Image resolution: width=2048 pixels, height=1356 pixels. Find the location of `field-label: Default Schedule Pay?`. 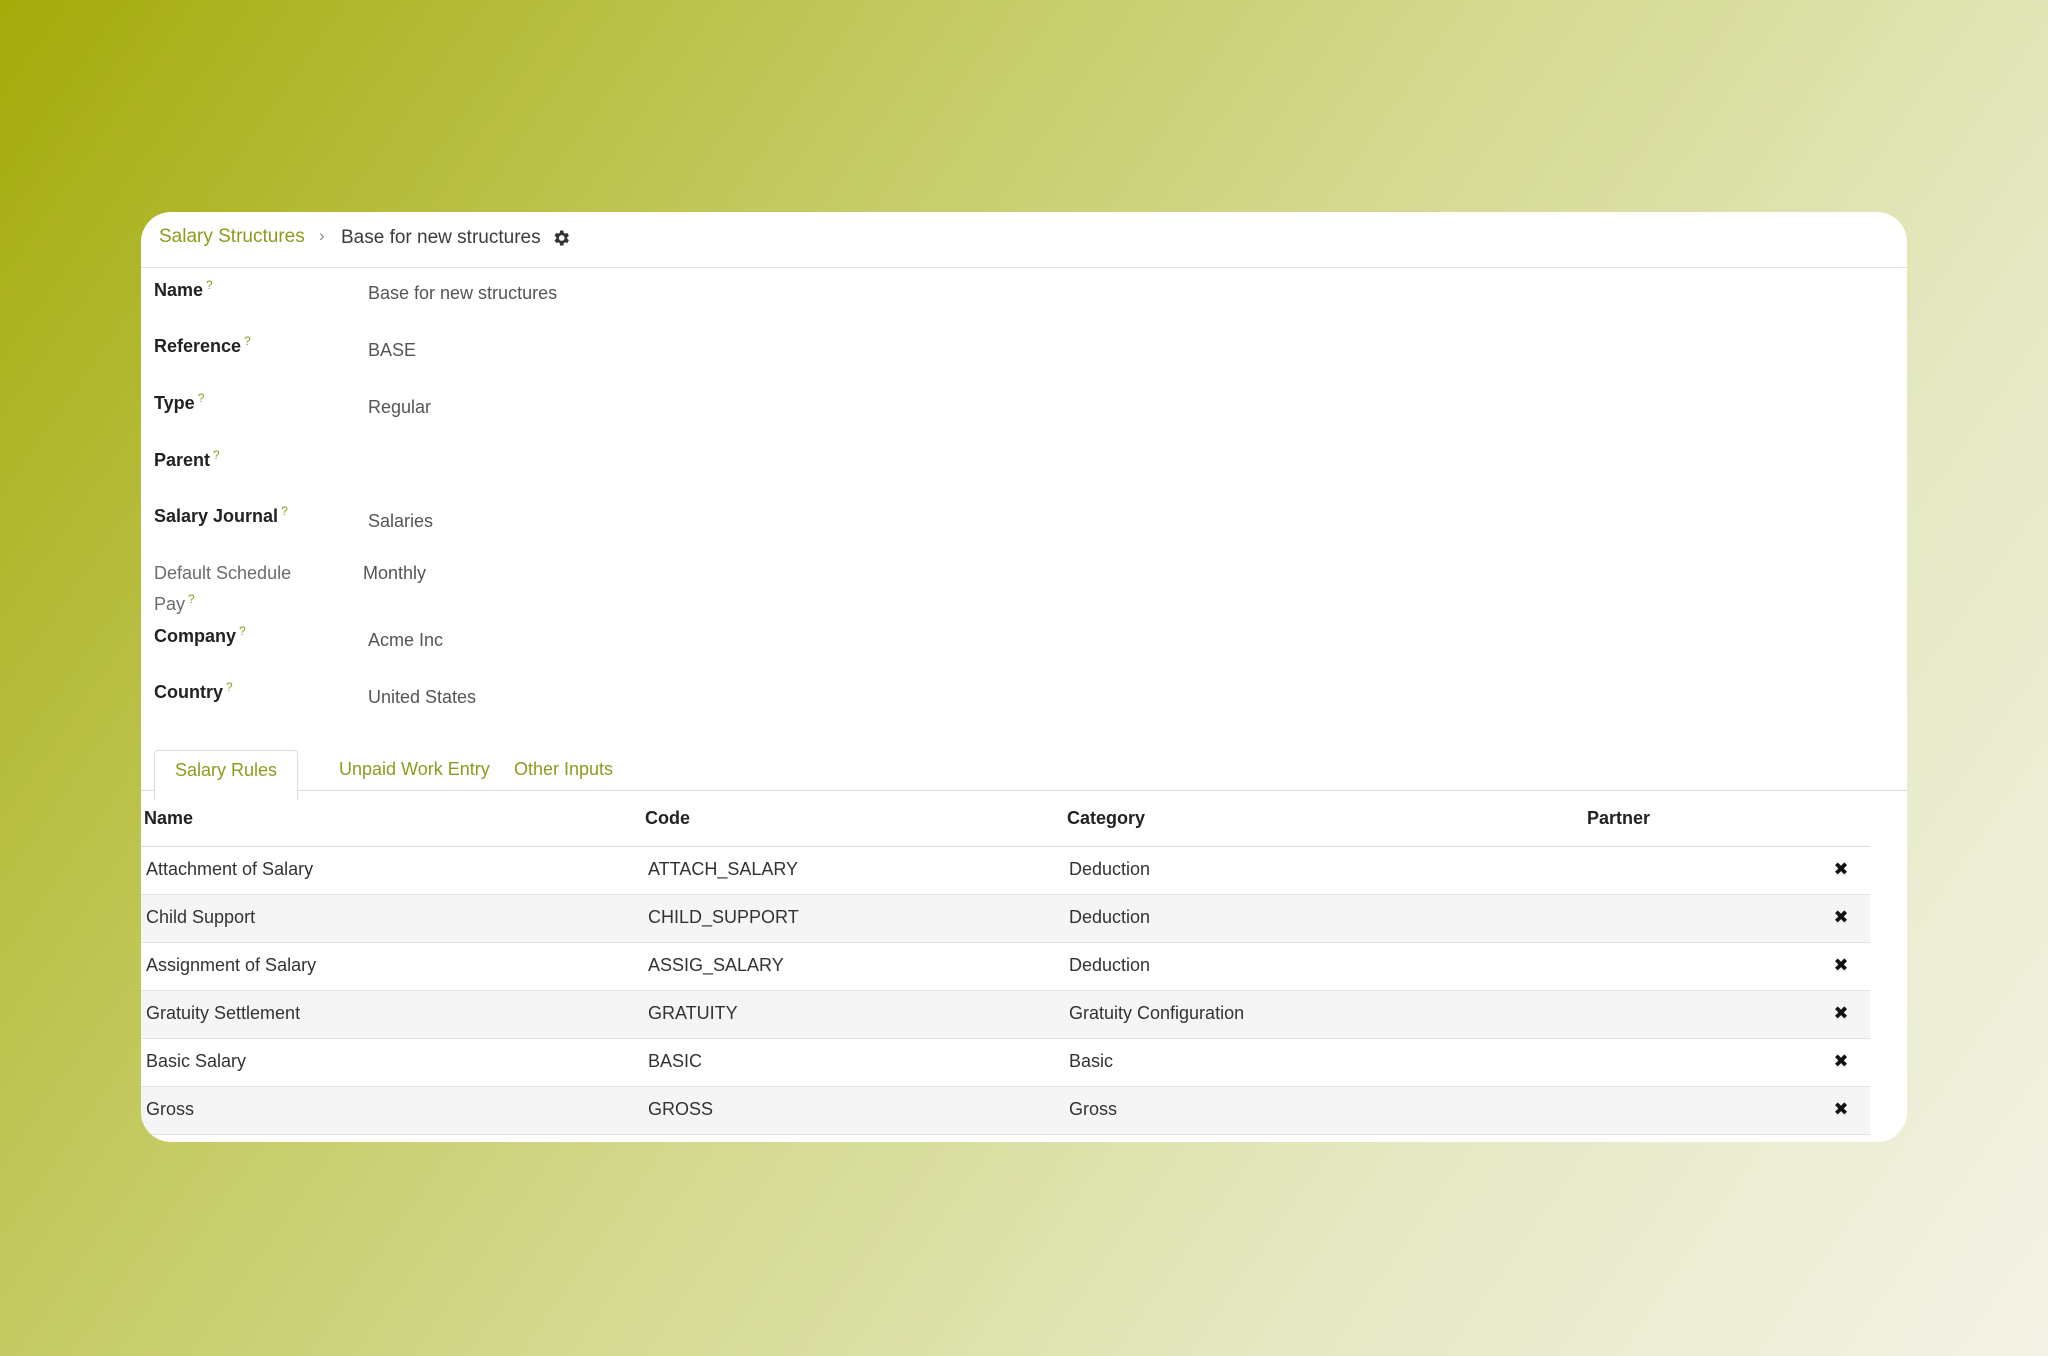

field-label: Default Schedule Pay? is located at coordinates (223, 588).